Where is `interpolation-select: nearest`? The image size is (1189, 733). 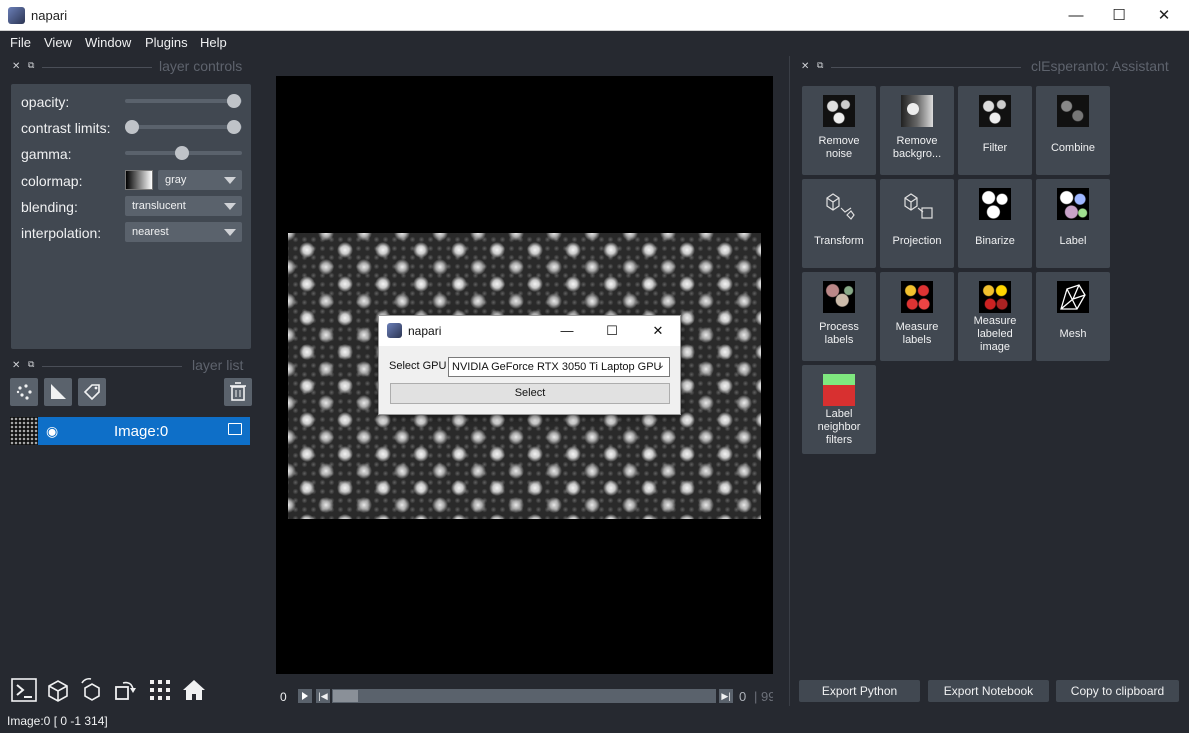 interpolation-select: nearest is located at coordinates (183, 232).